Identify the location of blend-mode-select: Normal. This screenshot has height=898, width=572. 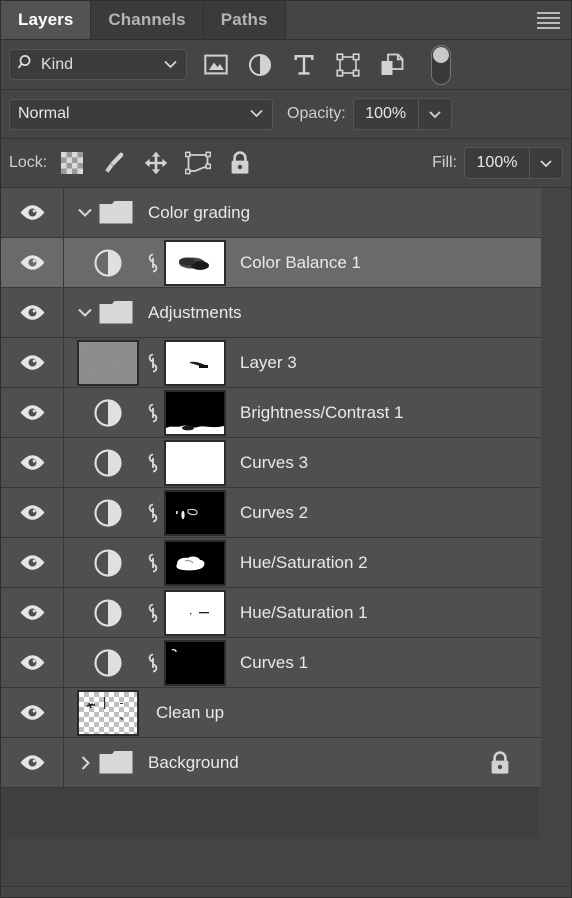
(141, 114).